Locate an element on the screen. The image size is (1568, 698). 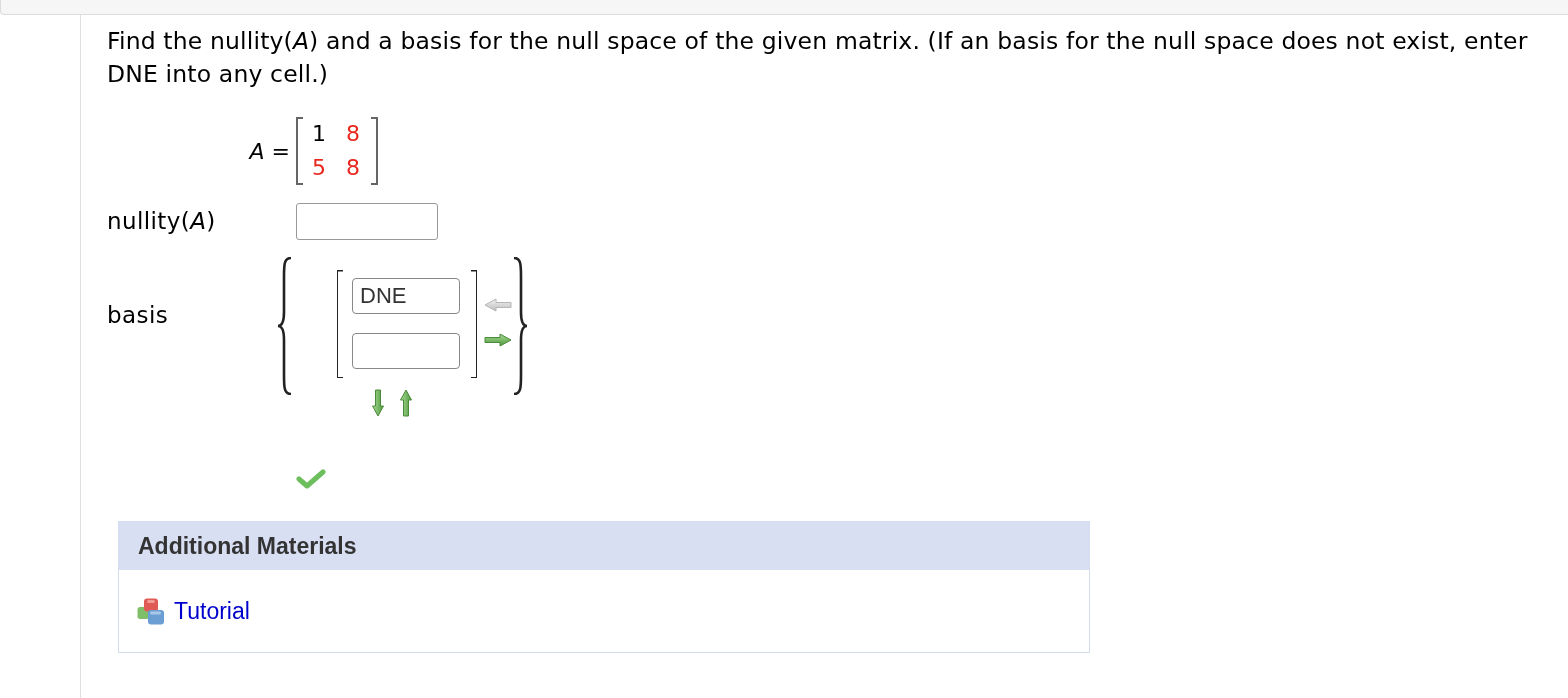
up-arrow-icon is located at coordinates (406, 403).